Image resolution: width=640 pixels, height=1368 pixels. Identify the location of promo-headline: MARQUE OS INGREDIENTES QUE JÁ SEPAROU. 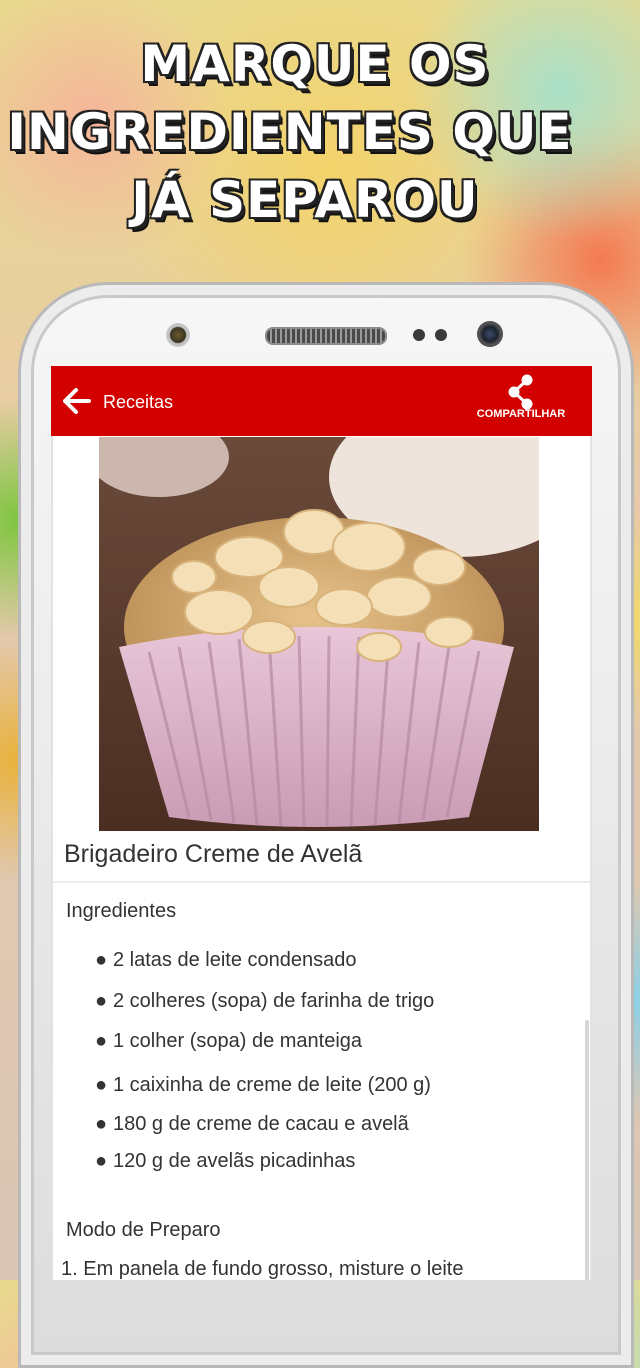
(320, 132).